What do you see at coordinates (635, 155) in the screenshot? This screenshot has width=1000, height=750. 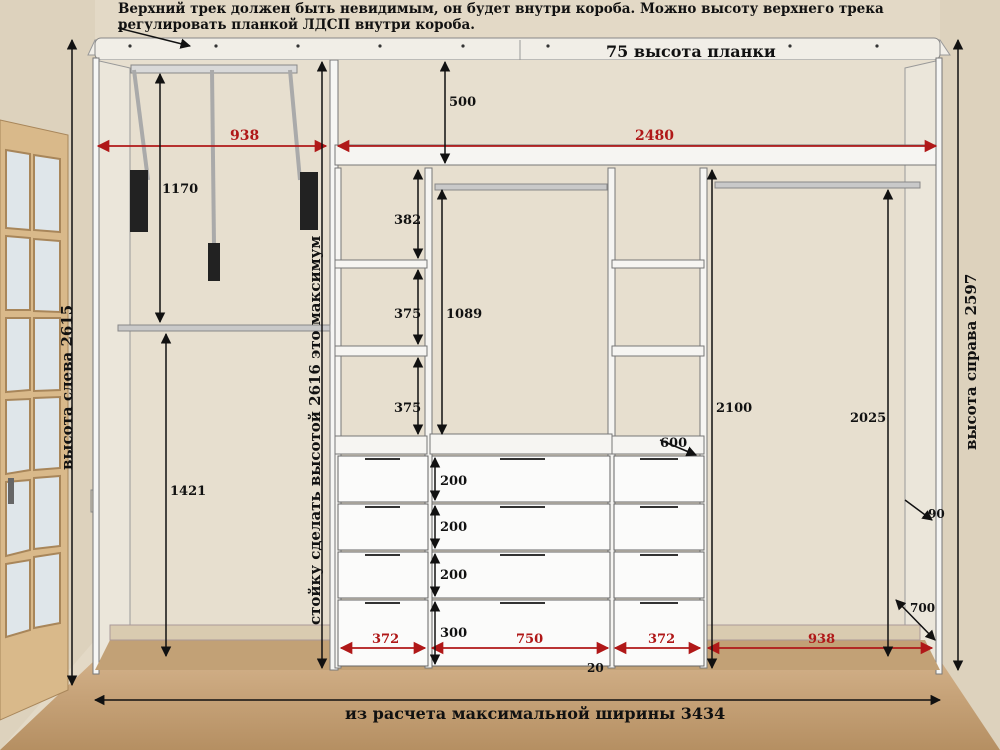 I see `top-shelf` at bounding box center [635, 155].